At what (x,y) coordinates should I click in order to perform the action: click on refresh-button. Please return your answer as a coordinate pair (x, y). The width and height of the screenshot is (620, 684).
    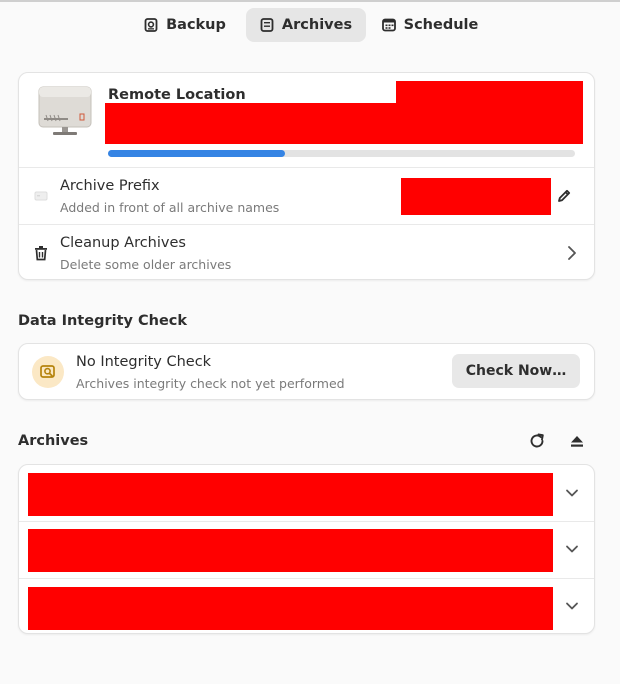
    Looking at the image, I should click on (537, 441).